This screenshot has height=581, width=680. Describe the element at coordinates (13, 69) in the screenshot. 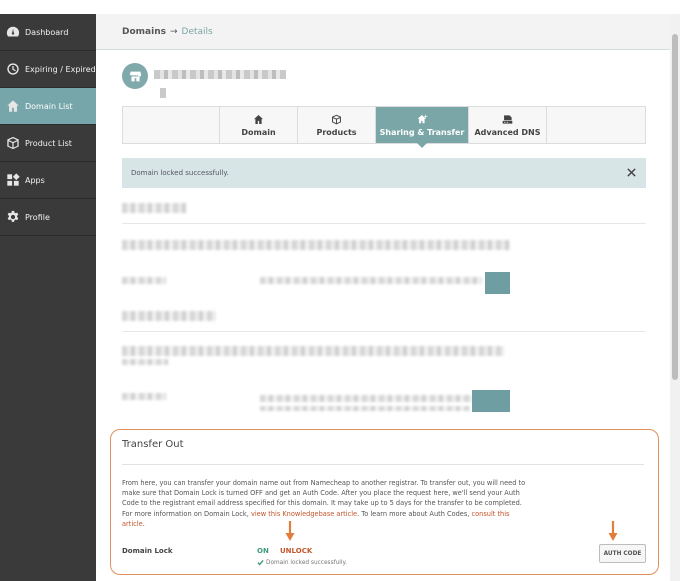

I see `clock-icon` at that location.